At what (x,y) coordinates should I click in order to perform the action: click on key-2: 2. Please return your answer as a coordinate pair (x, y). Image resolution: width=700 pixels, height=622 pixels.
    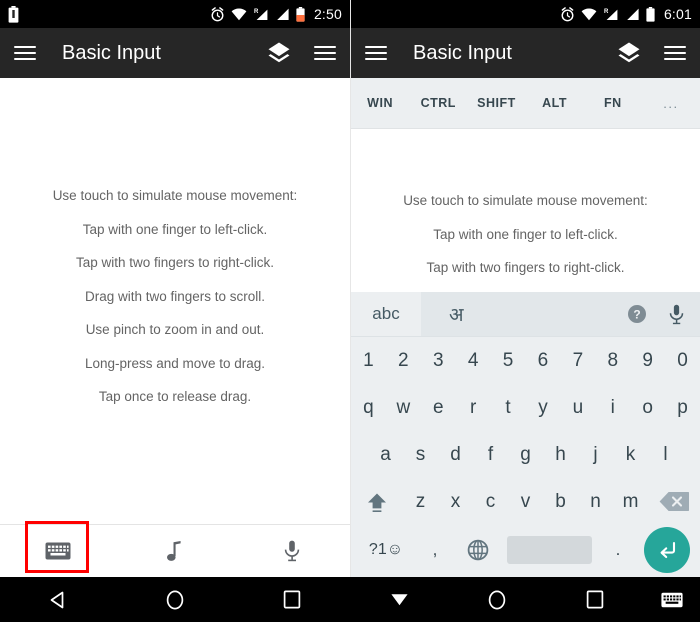
    Looking at the image, I should click on (403, 360).